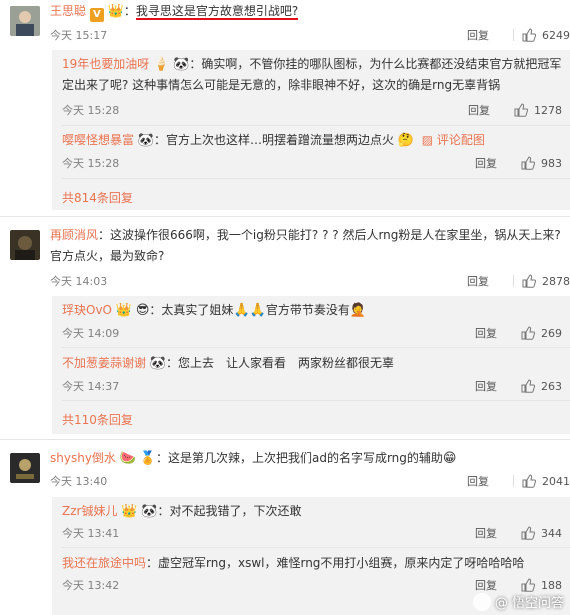  What do you see at coordinates (460, 140) in the screenshot?
I see `view-pic-label: 评论配图` at bounding box center [460, 140].